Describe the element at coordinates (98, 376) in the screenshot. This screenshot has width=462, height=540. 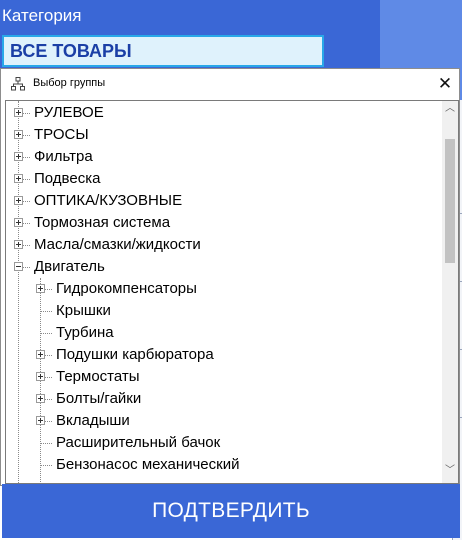
I see `tree-item-label: Термостаты` at that location.